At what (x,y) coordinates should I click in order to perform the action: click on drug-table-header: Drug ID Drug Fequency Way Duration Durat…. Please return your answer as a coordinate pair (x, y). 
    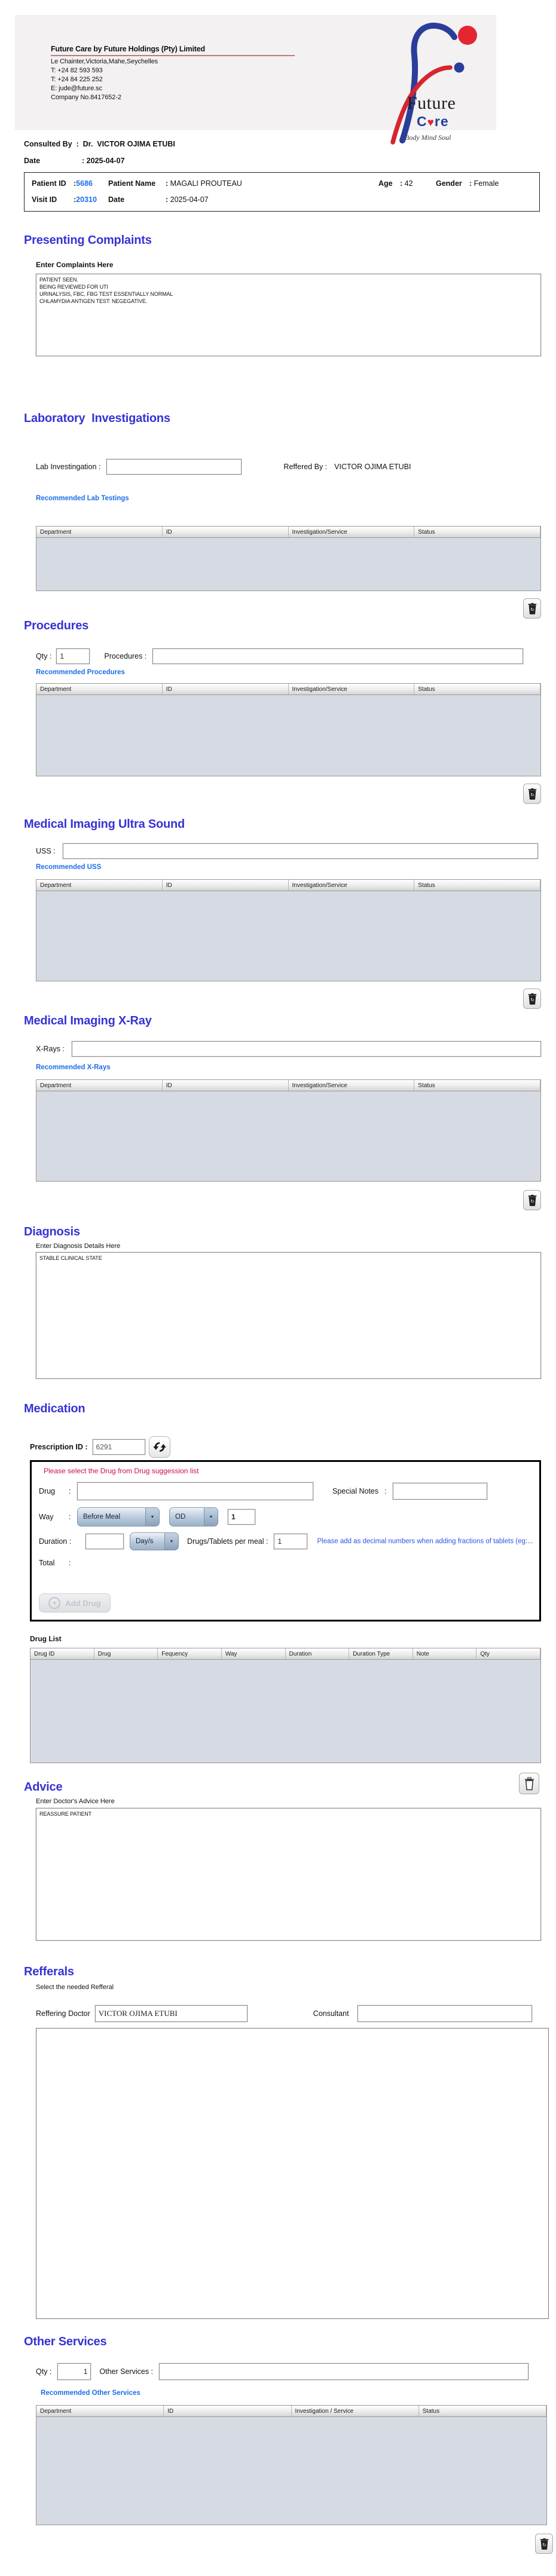
    Looking at the image, I should click on (285, 1654).